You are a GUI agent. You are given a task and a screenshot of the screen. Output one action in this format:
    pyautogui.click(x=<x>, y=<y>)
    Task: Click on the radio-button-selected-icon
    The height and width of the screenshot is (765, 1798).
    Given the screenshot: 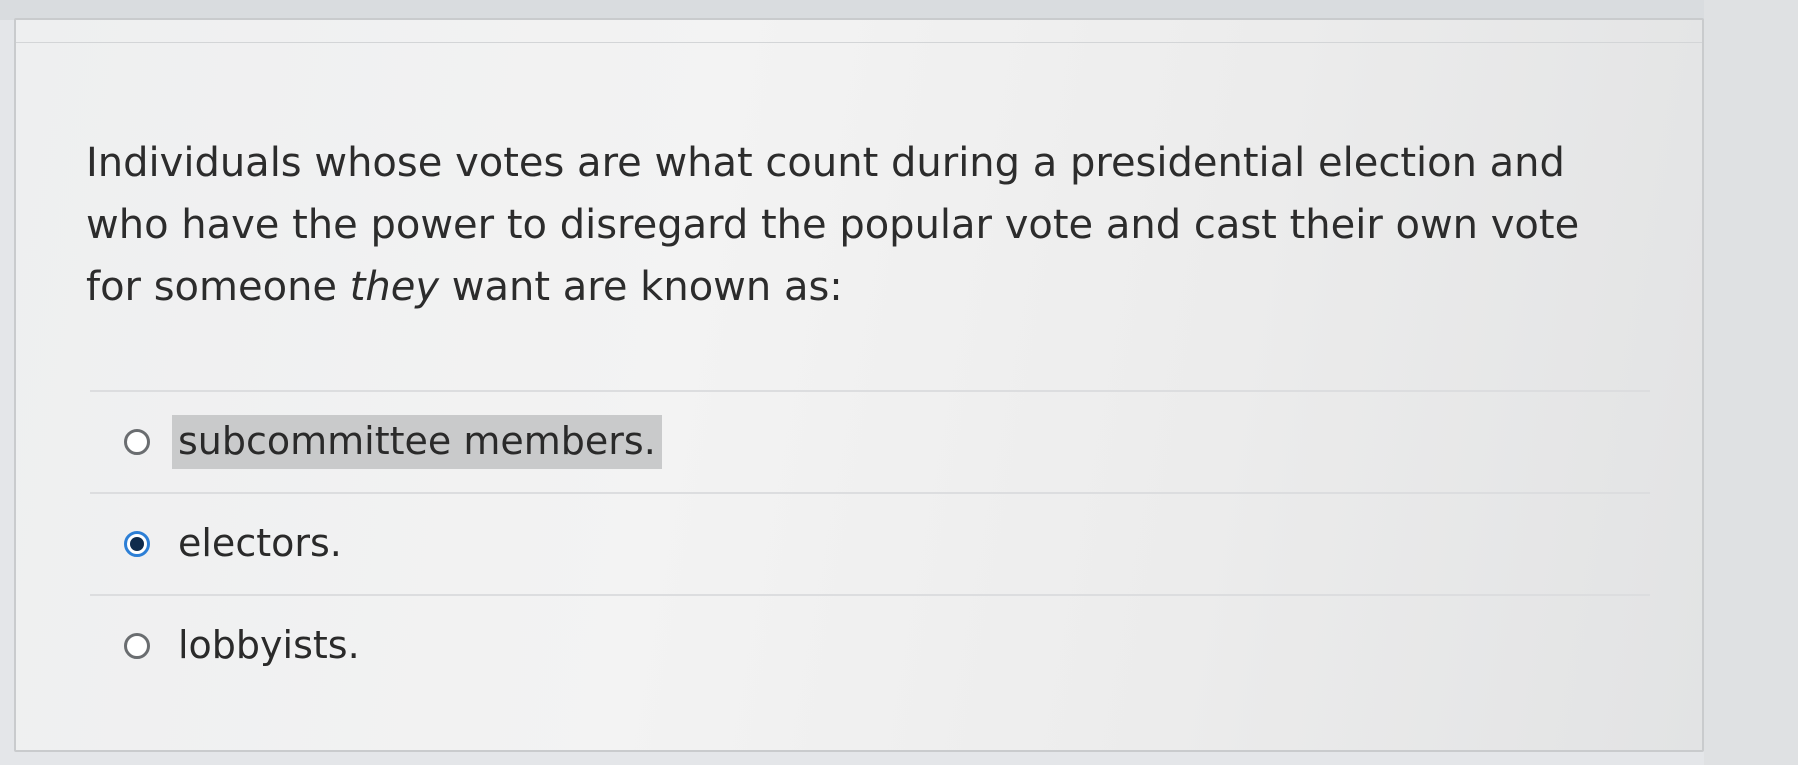 What is the action you would take?
    pyautogui.click(x=137, y=544)
    